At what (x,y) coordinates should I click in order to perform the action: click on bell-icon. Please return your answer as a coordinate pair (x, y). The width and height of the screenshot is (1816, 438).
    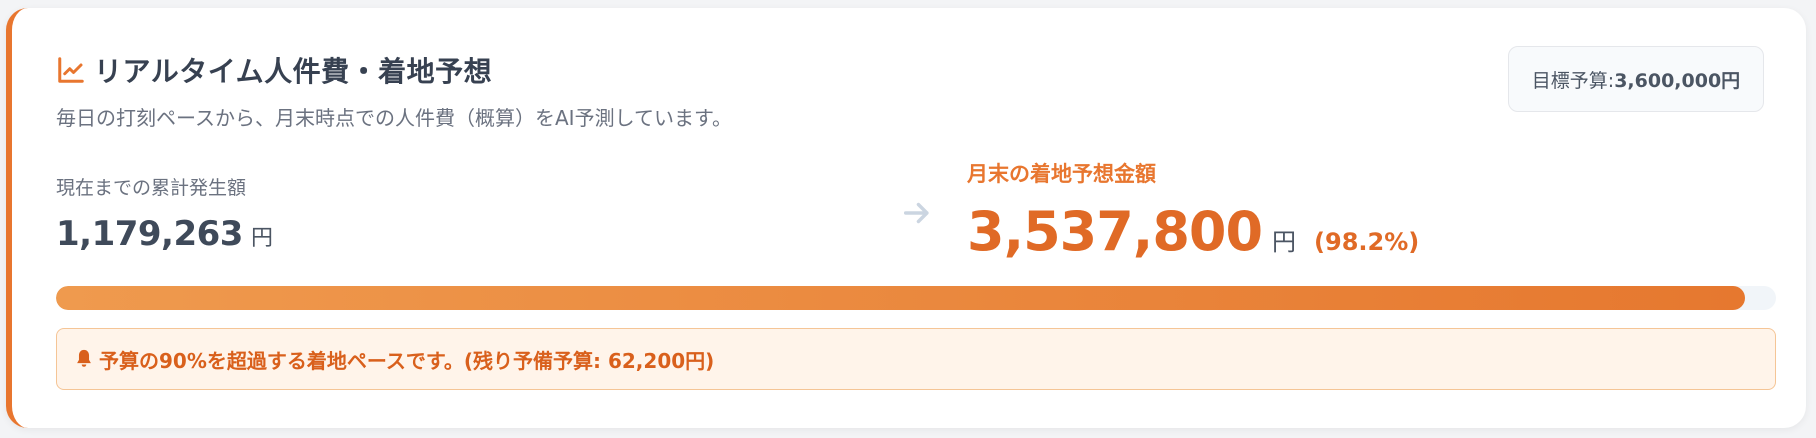
    Looking at the image, I should click on (84, 358).